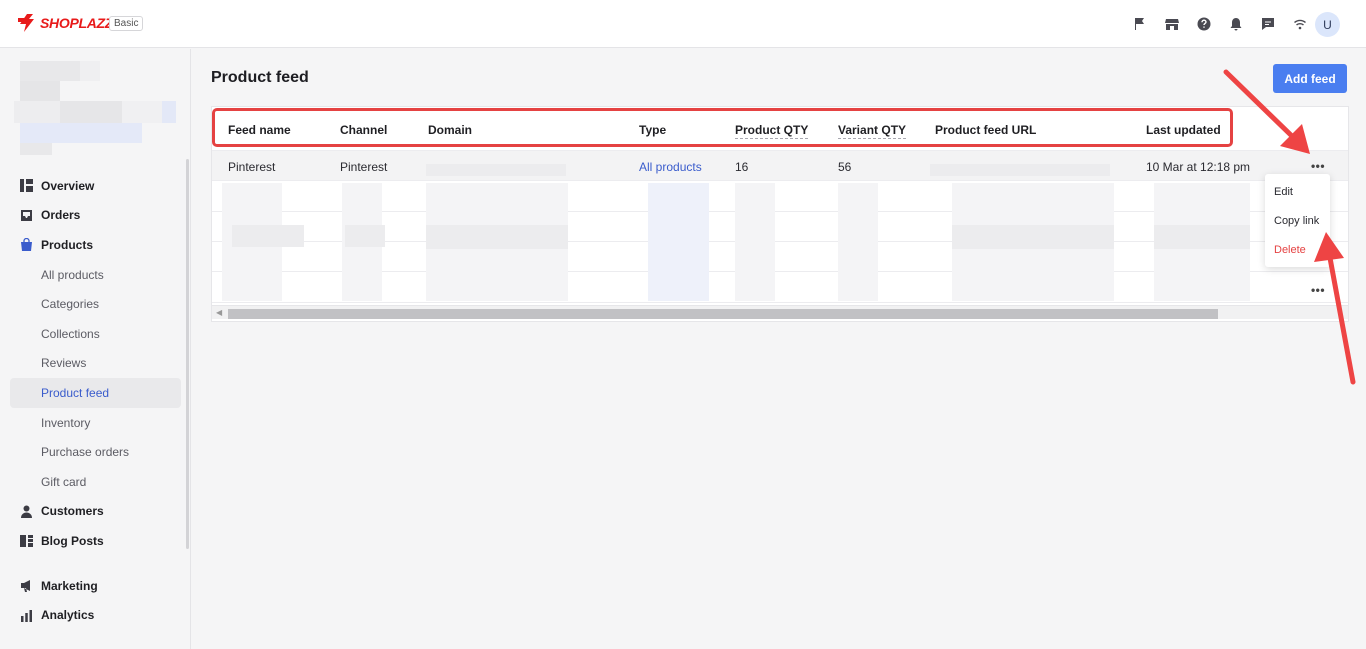 This screenshot has height=649, width=1366. What do you see at coordinates (364, 167) in the screenshot?
I see `cell-channel: Pinterest` at bounding box center [364, 167].